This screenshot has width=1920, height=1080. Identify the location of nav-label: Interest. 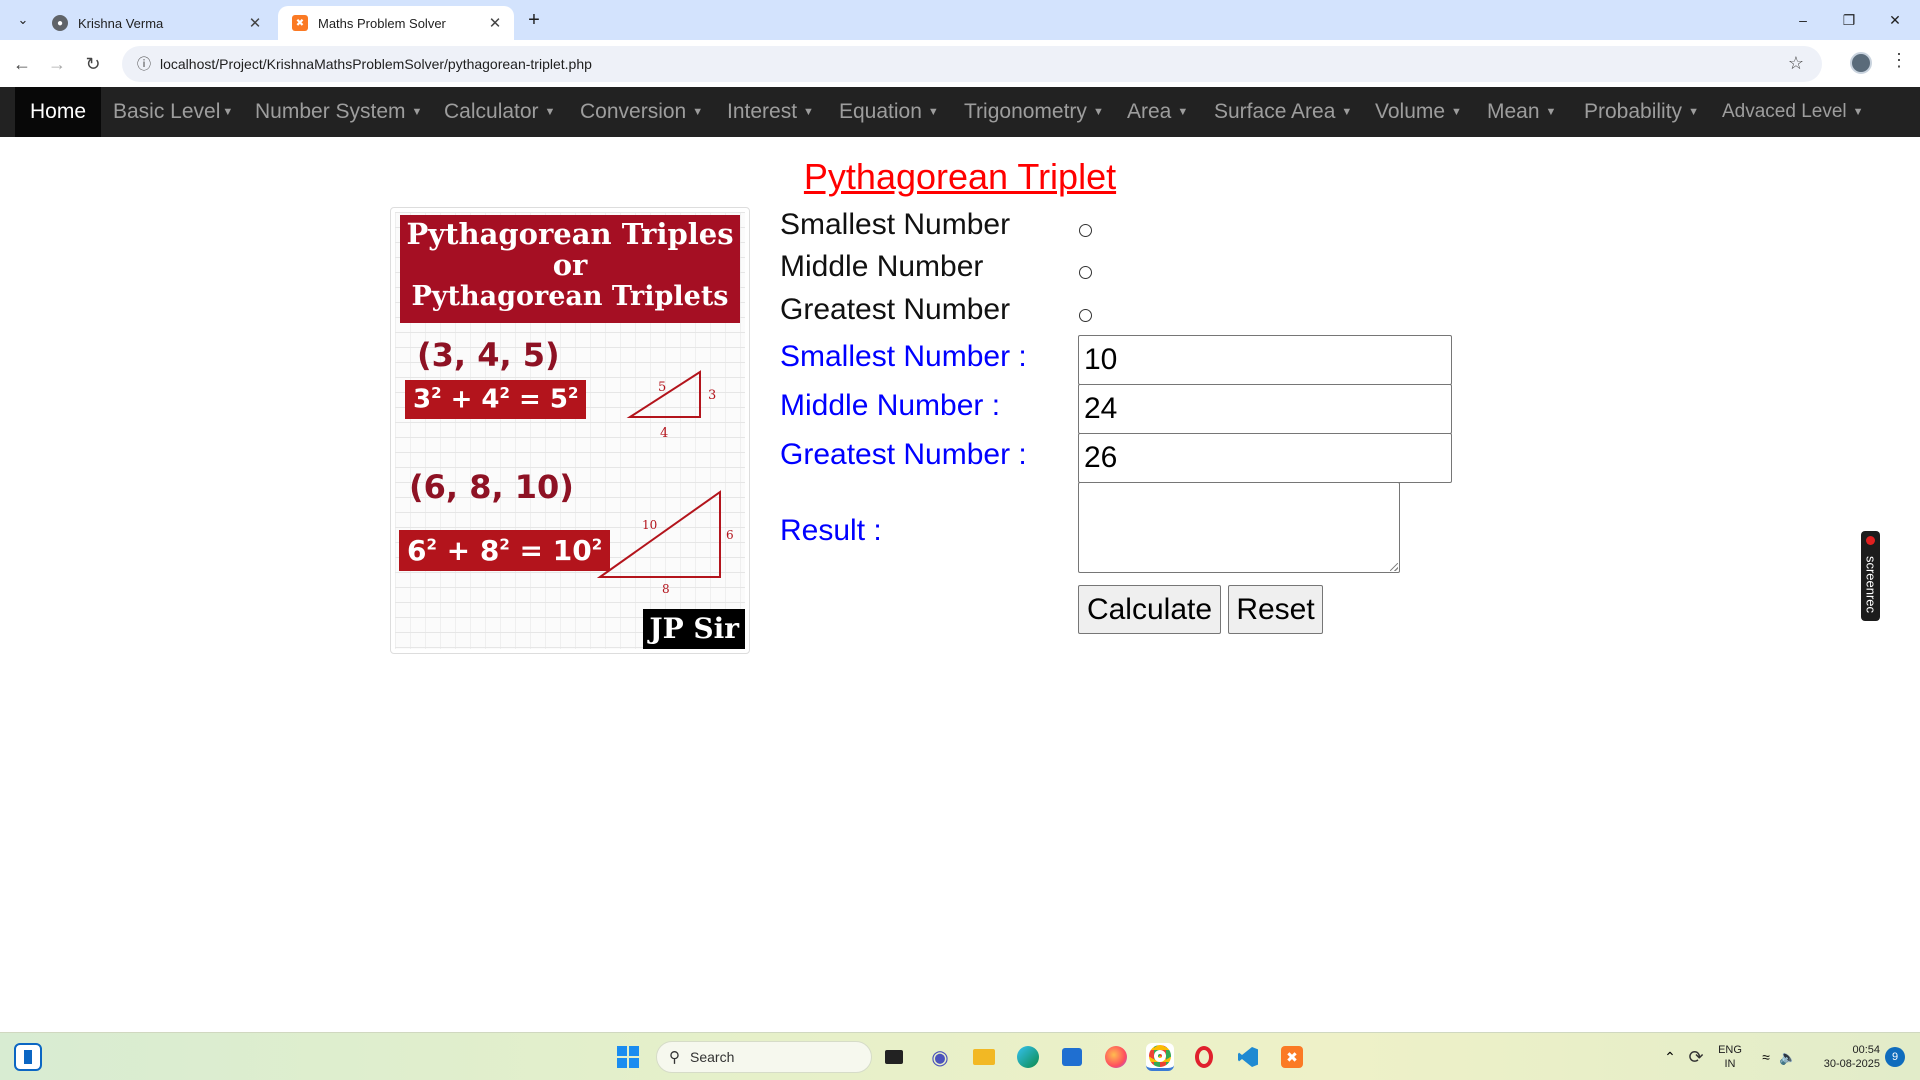
(762, 111).